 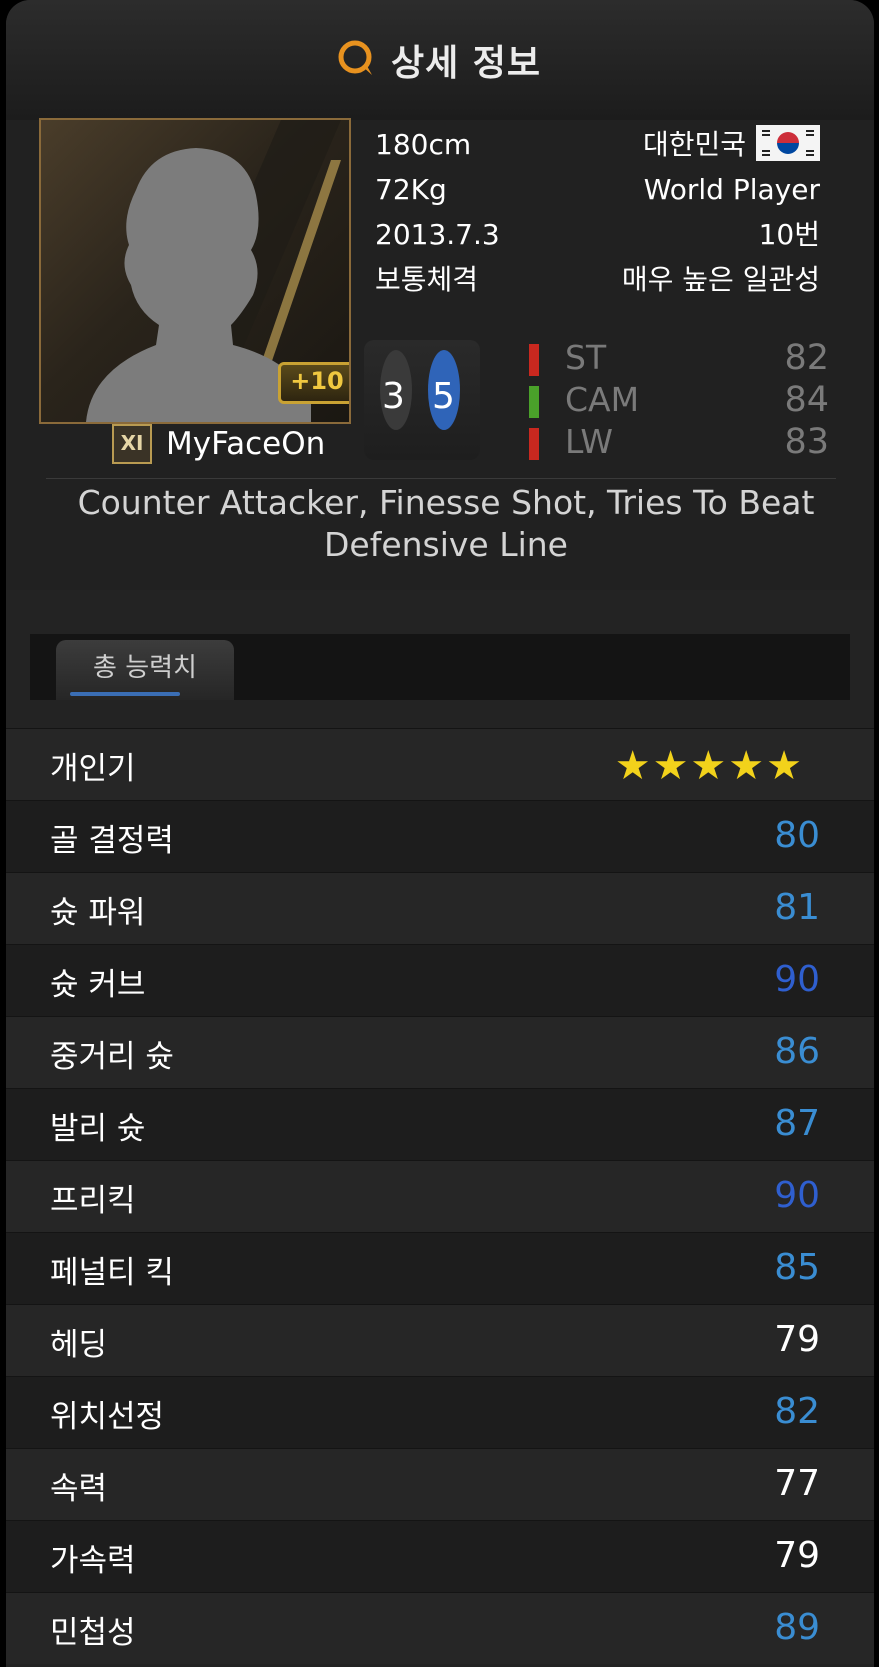 I want to click on player-date: 2013.7.3, so click(x=437, y=234).